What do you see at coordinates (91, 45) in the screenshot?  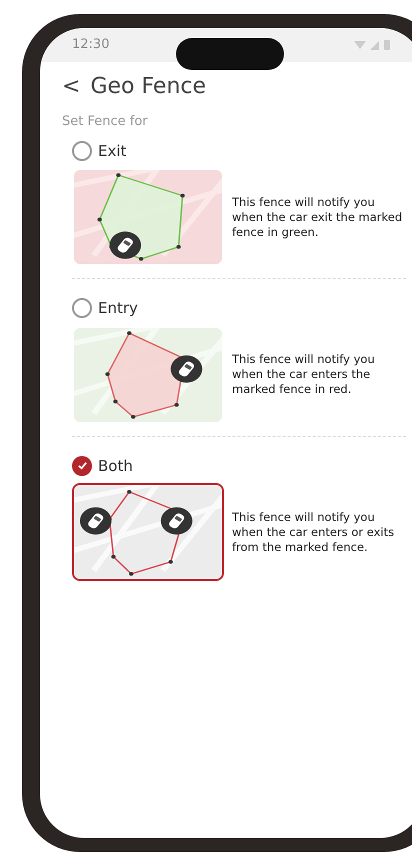 I see `status-time: 12:30` at bounding box center [91, 45].